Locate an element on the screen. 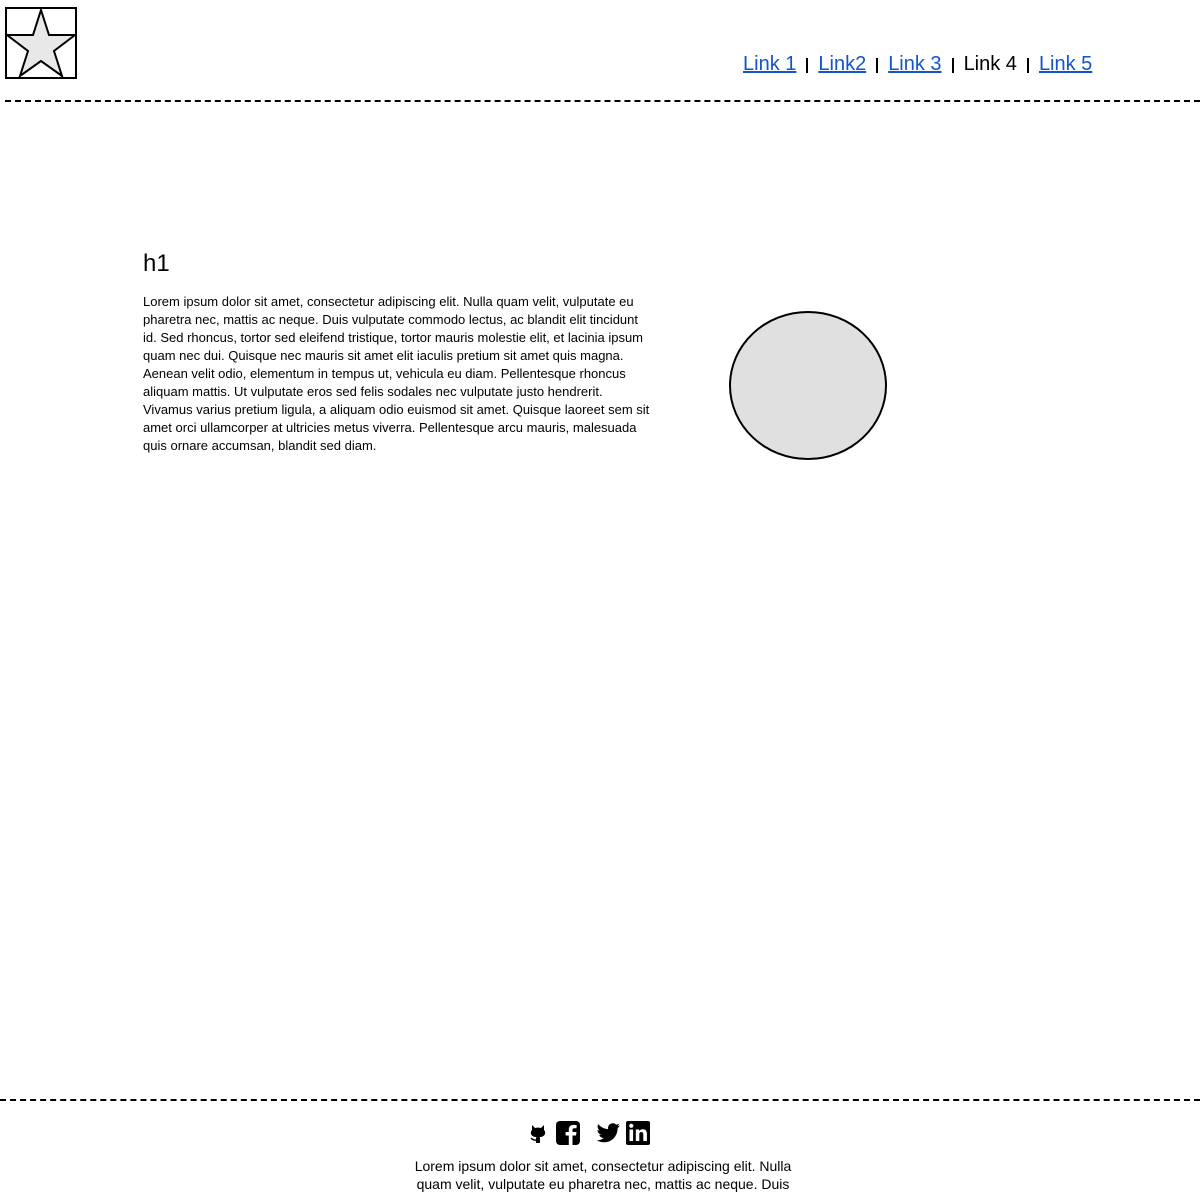 The image size is (1200, 1200). nav-item-current: Link 4 is located at coordinates (990, 63).